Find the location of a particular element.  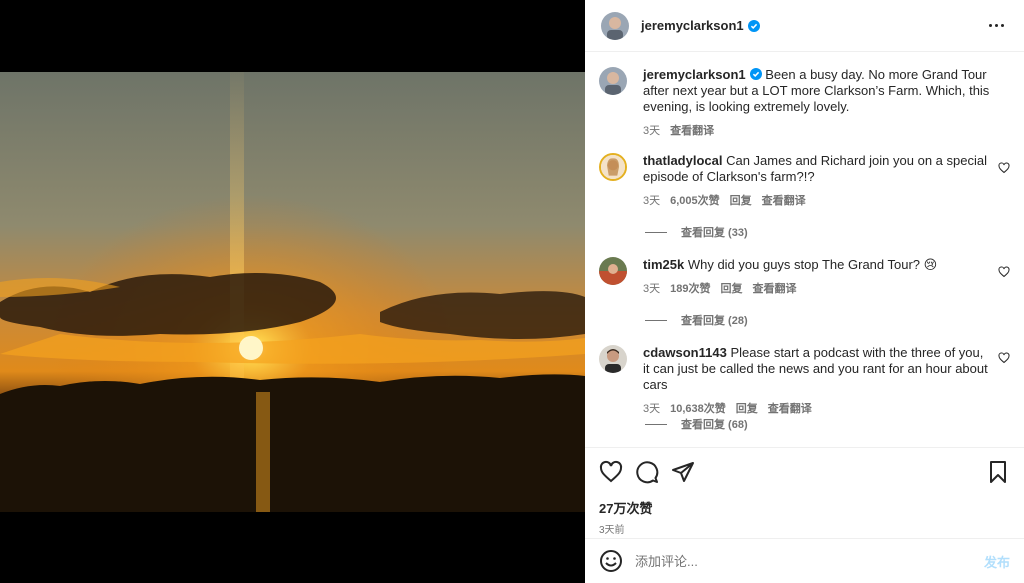

like-count: 27万次赞 is located at coordinates (804, 507).